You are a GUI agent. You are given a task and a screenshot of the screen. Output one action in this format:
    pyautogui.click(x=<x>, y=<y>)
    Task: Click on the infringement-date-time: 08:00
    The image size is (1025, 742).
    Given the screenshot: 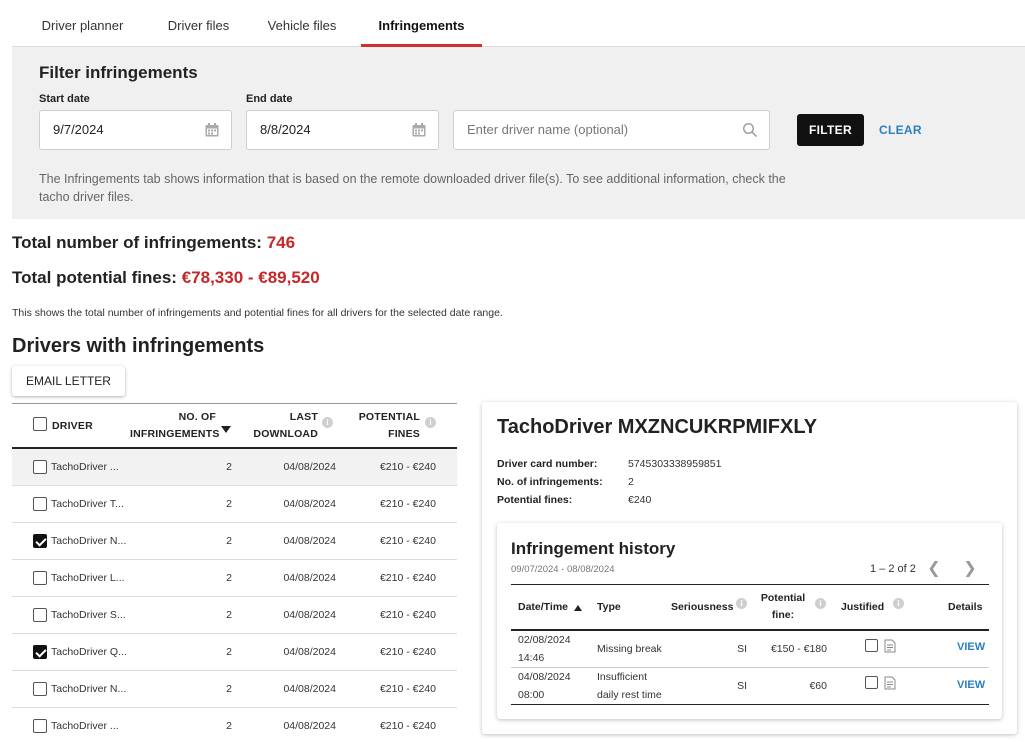 What is the action you would take?
    pyautogui.click(x=531, y=695)
    